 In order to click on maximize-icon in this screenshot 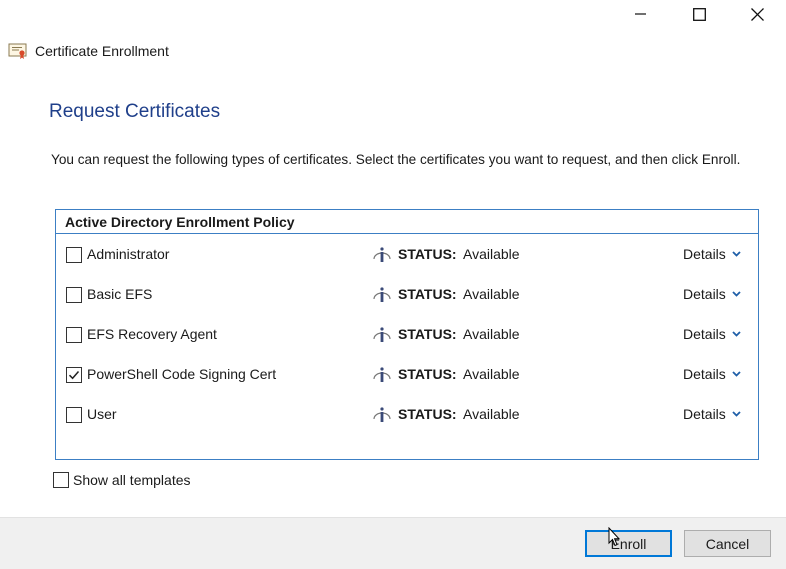, I will do `click(699, 14)`.